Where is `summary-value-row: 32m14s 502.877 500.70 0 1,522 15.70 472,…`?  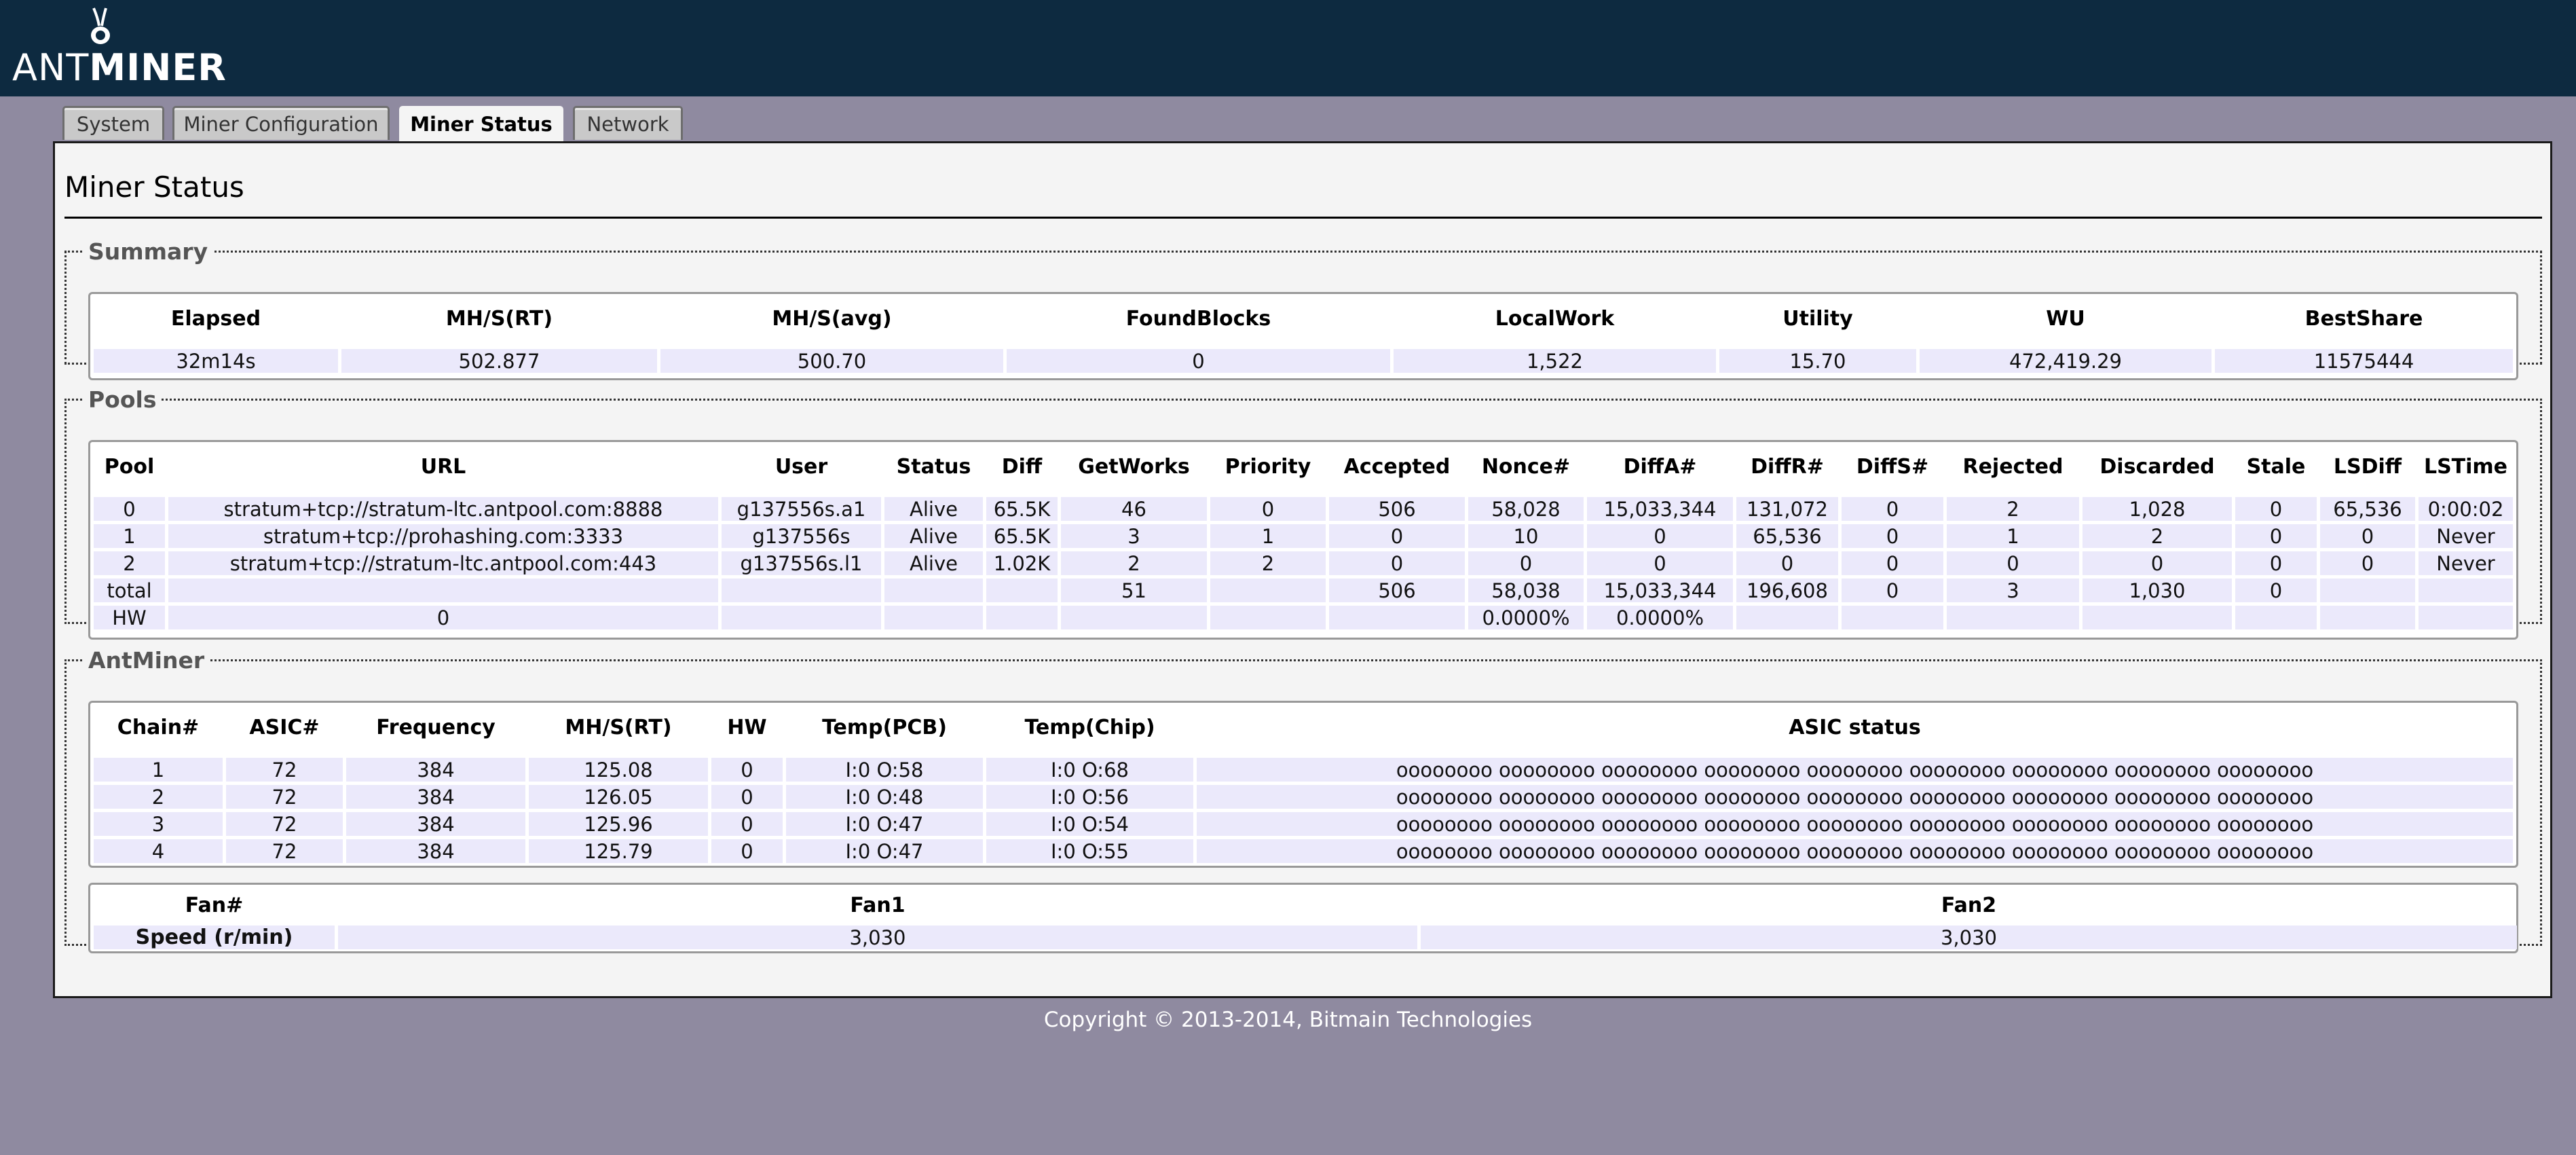
summary-value-row: 32m14s 502.877 500.70 0 1,522 15.70 472,… is located at coordinates (1304, 361).